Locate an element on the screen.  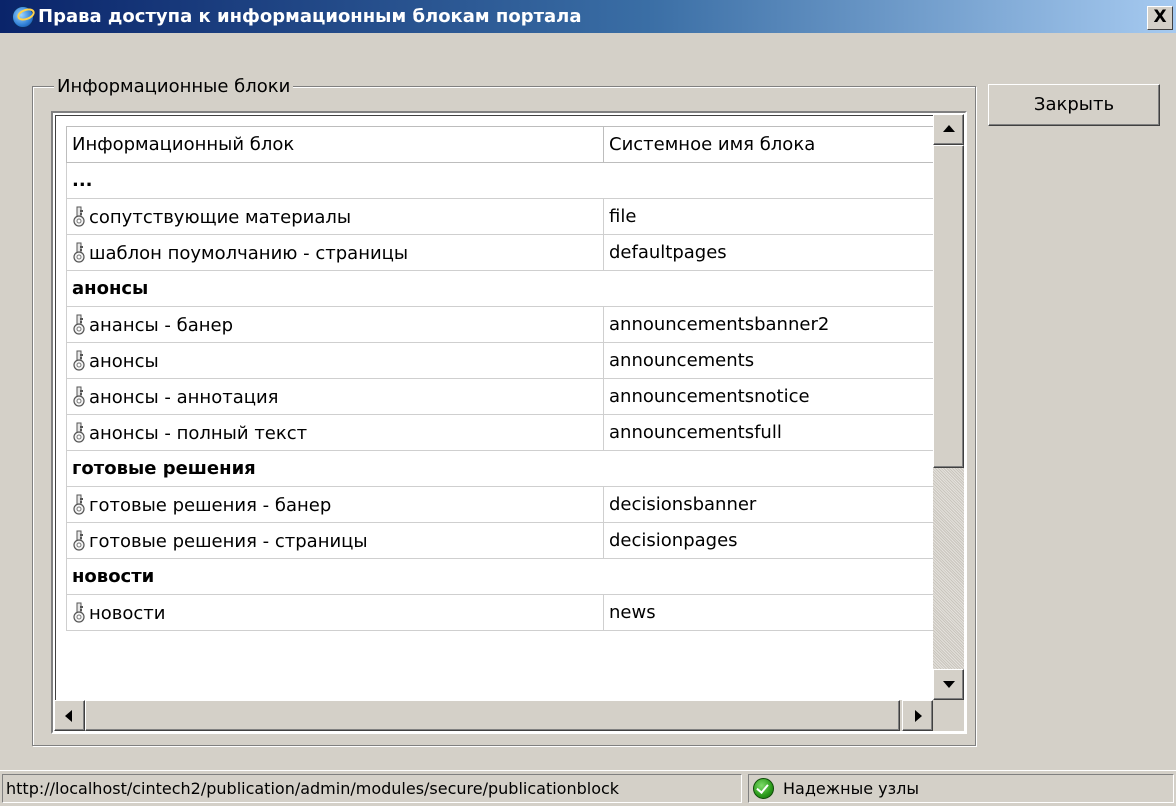
vertical-scrollbar is located at coordinates (948, 407).